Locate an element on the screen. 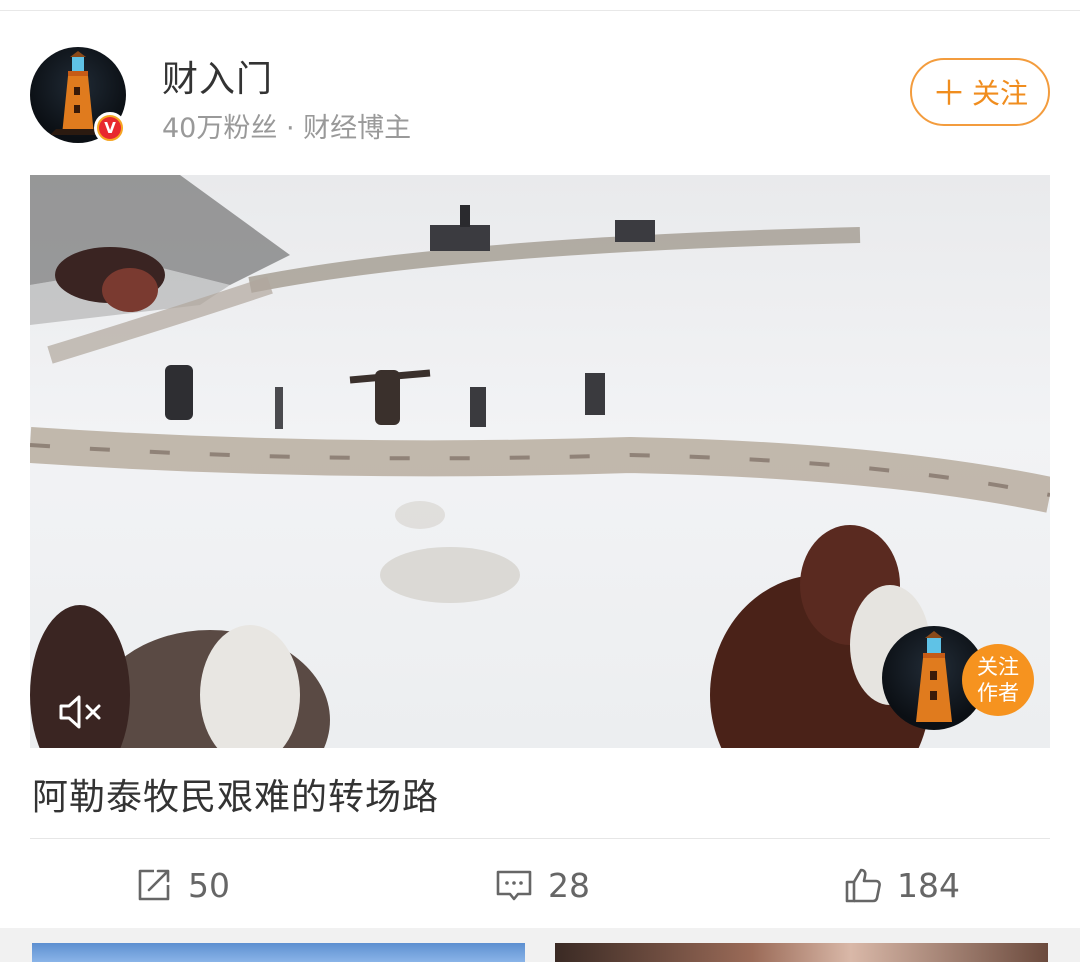 The width and height of the screenshot is (1080, 962). comment-count: 28 is located at coordinates (569, 885).